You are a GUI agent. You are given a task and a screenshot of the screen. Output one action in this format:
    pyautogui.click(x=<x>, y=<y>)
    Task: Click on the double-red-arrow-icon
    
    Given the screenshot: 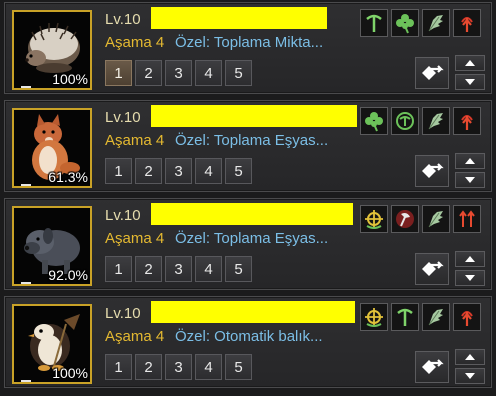 What is the action you would take?
    pyautogui.click(x=467, y=219)
    